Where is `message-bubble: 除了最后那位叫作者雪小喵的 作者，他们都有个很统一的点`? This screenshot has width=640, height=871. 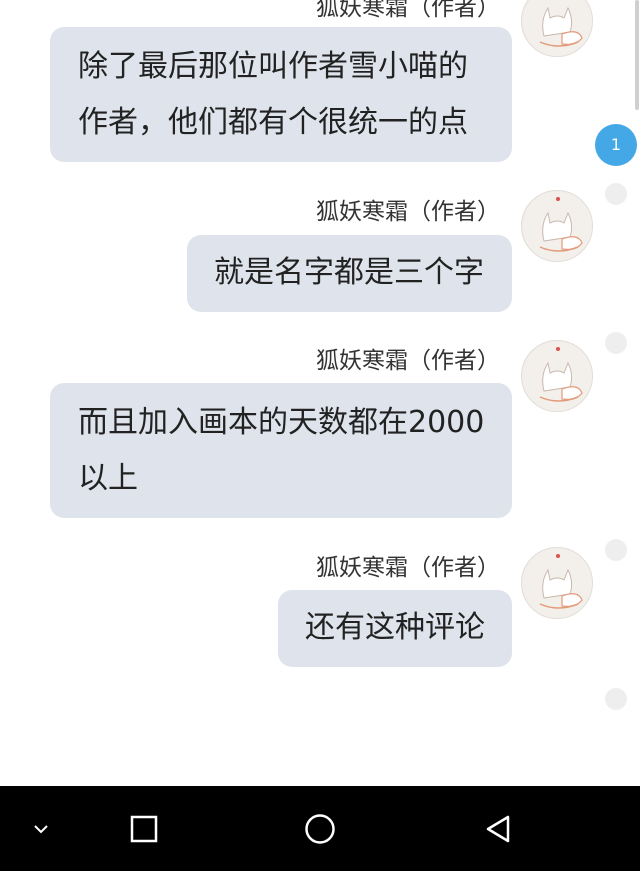 message-bubble: 除了最后那位叫作者雪小喵的 作者，他们都有个很统一的点 is located at coordinates (281, 94).